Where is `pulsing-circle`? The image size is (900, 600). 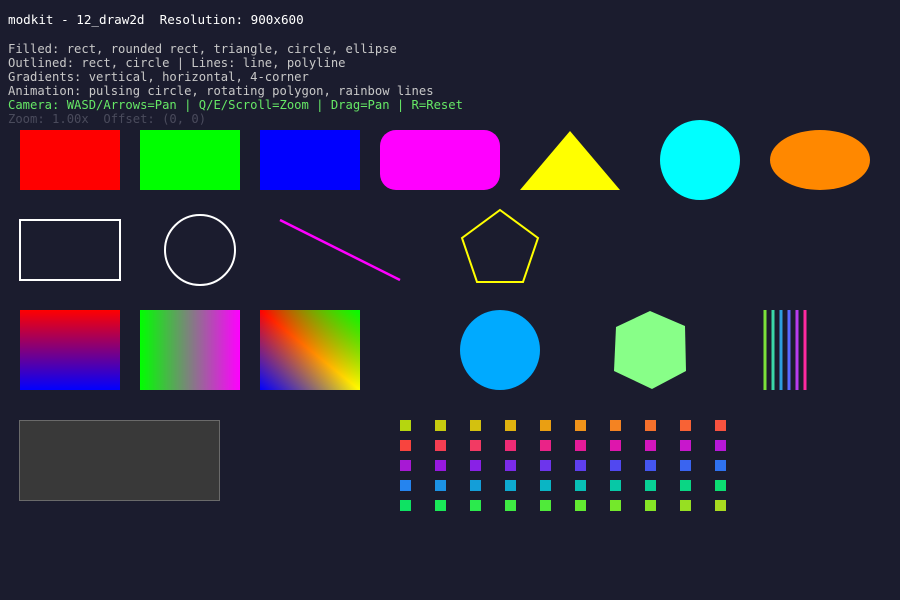
pulsing-circle is located at coordinates (500, 350).